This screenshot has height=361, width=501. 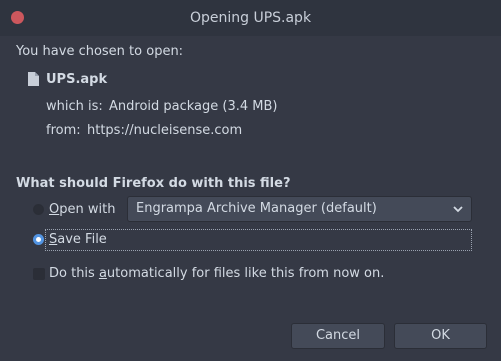 I want to click on chosen-label: You have chosen to open:, so click(x=100, y=51).